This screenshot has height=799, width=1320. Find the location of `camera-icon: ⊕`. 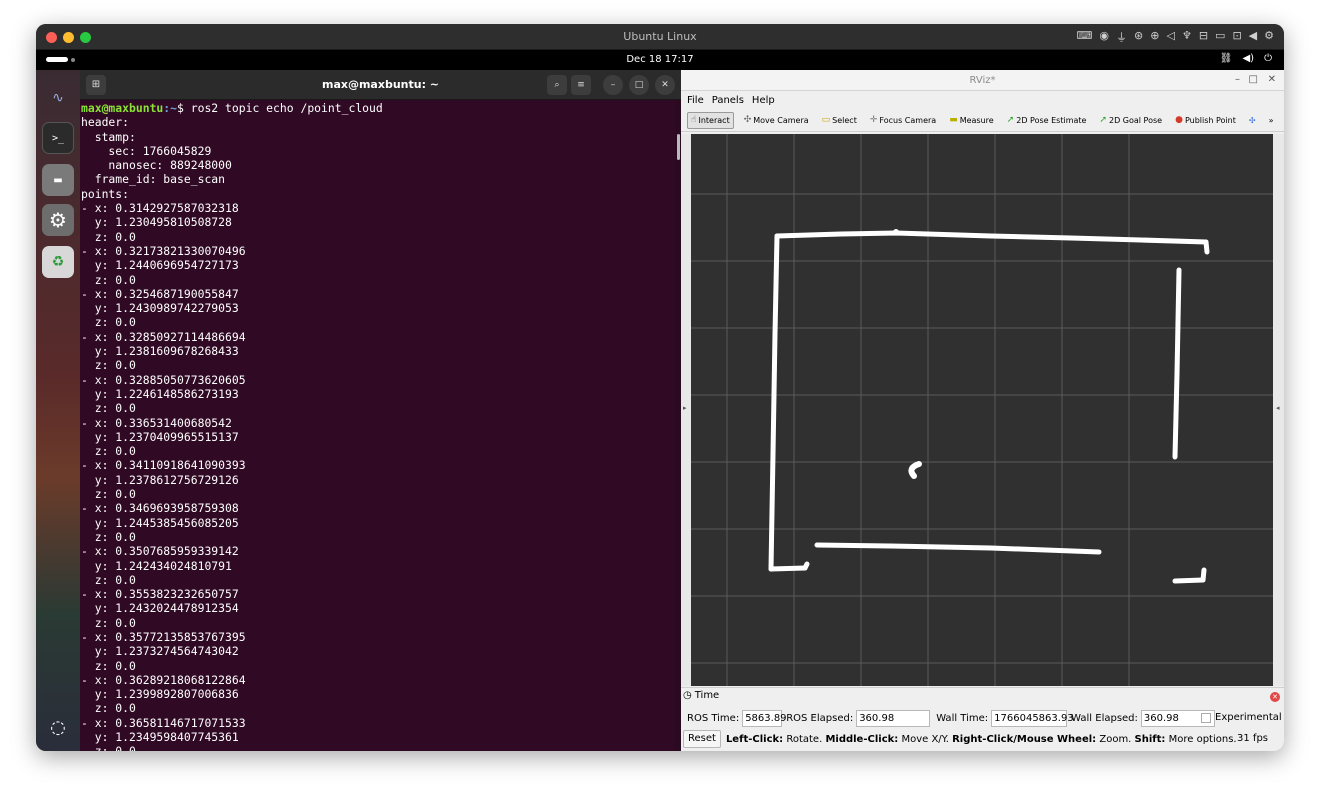

camera-icon: ⊕ is located at coordinates (1154, 37).